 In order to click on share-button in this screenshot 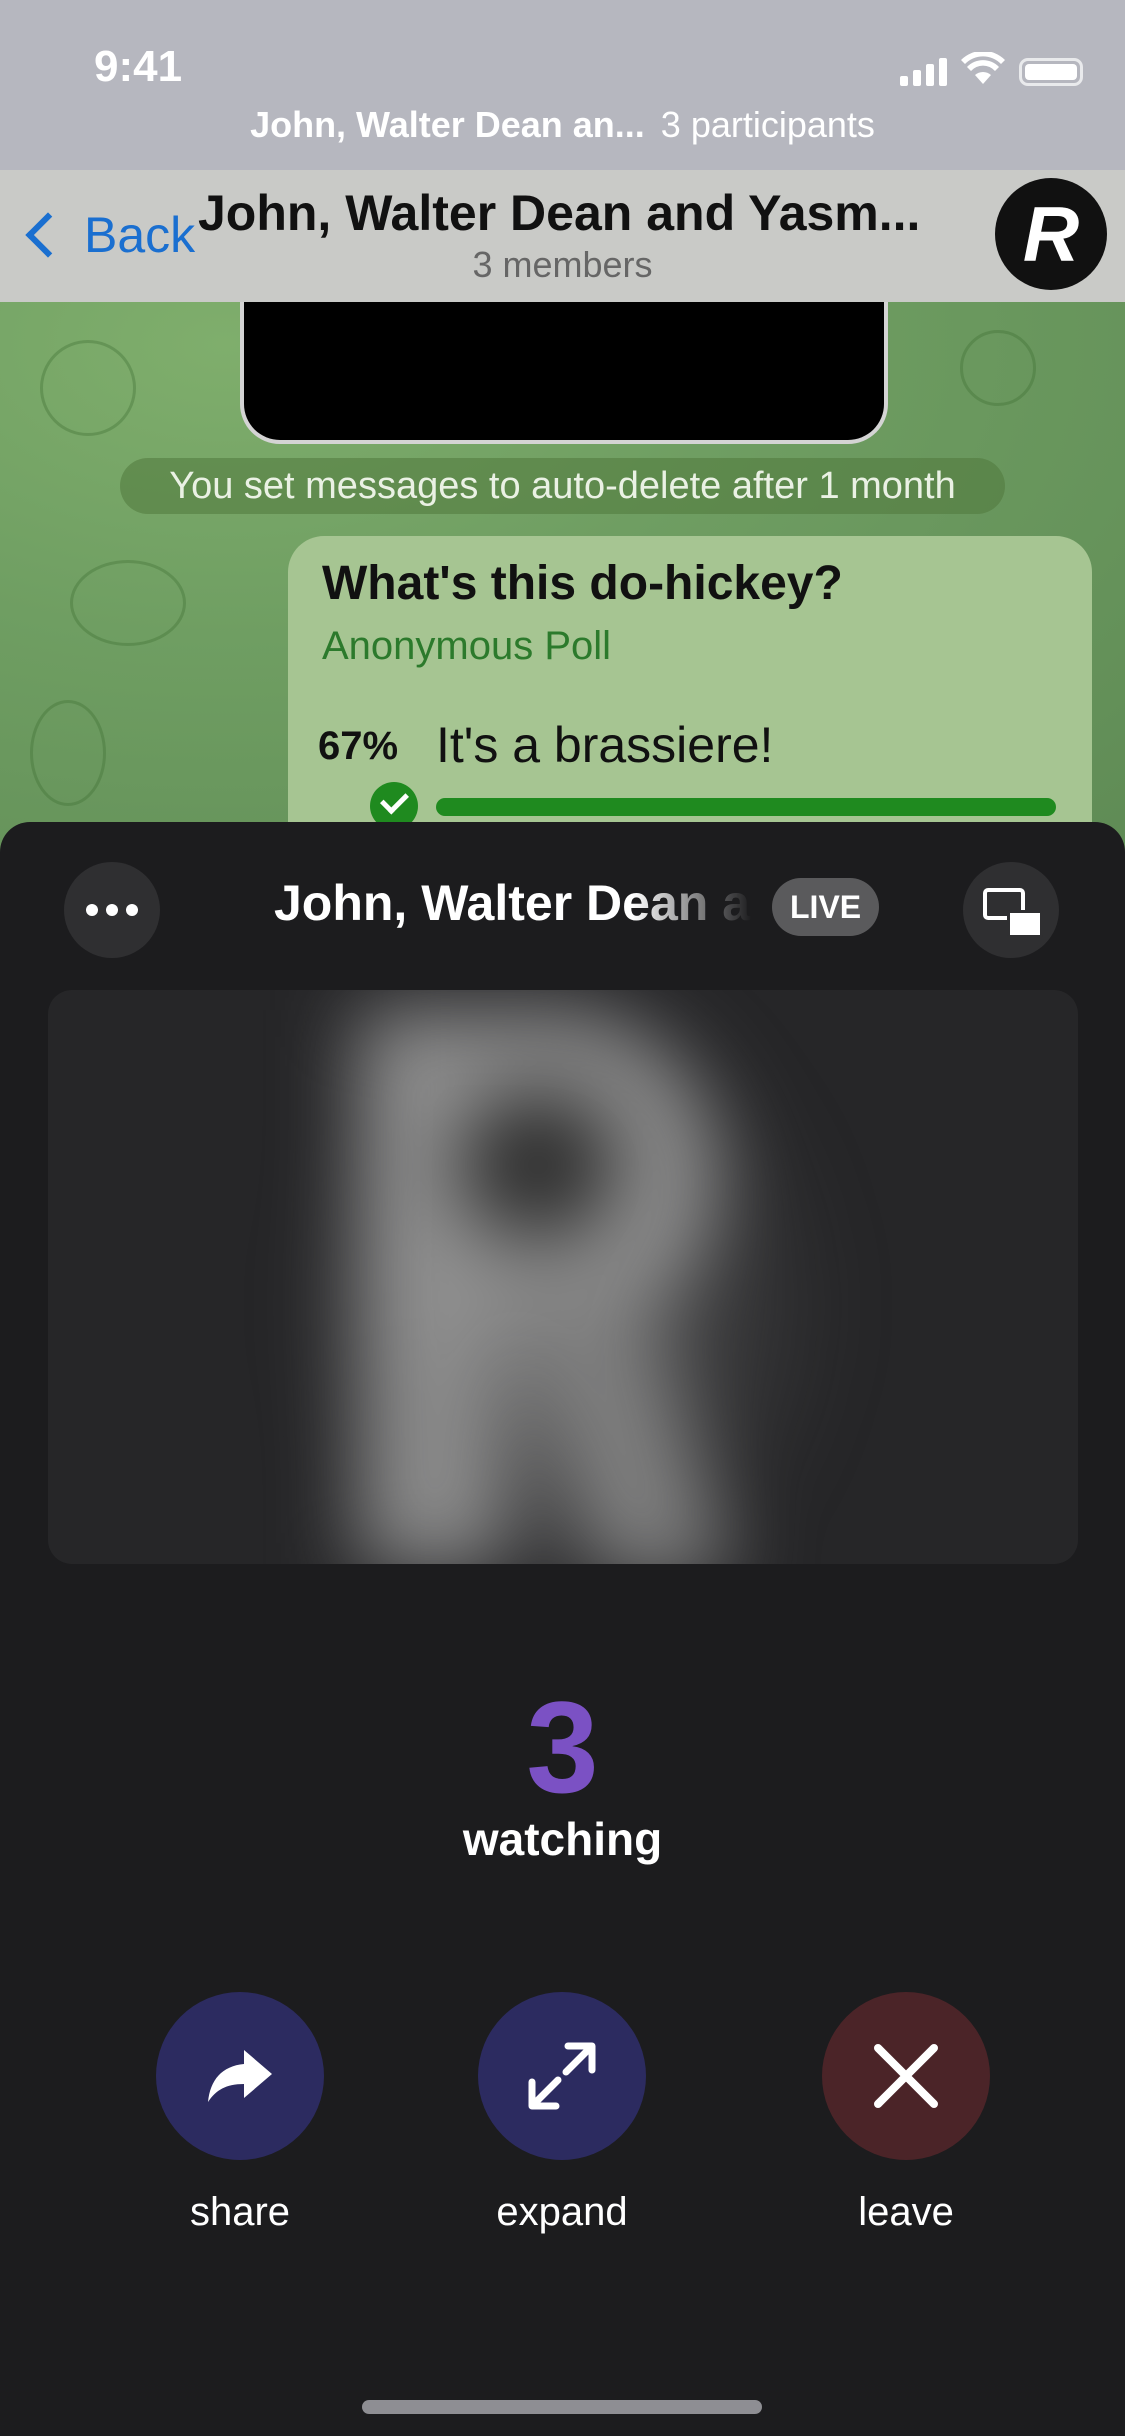, I will do `click(240, 2076)`.